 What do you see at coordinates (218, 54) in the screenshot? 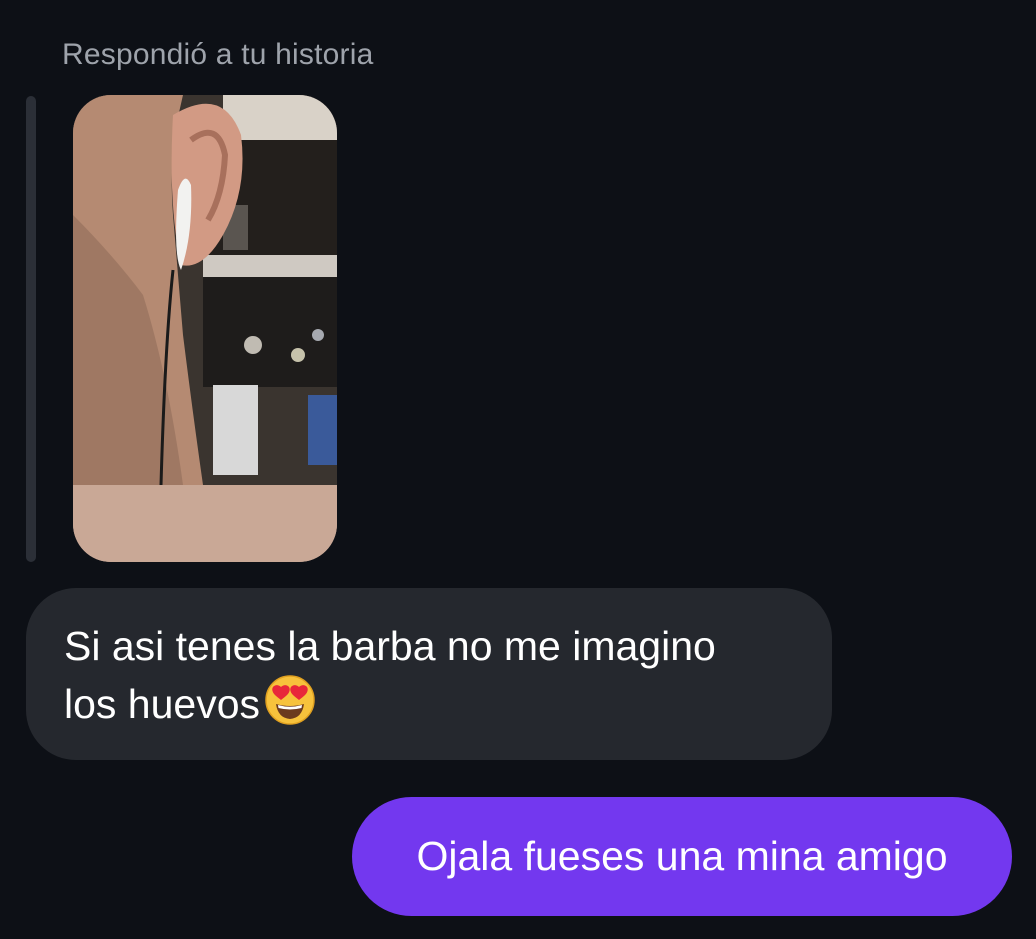
I see `story-reply-caption: Respondió a tu historia` at bounding box center [218, 54].